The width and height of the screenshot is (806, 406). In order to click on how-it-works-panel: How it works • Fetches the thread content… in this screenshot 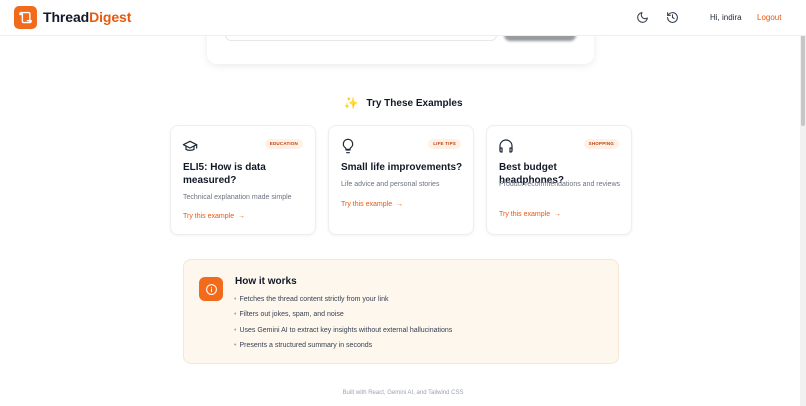, I will do `click(401, 311)`.